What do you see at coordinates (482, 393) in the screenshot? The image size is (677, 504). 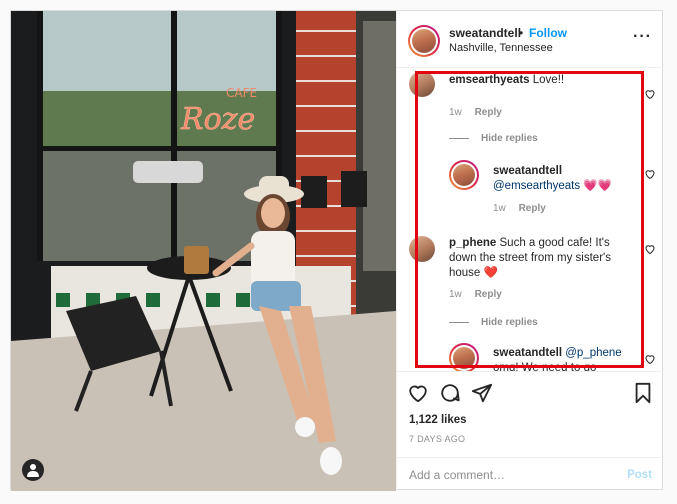 I see `share-icon` at bounding box center [482, 393].